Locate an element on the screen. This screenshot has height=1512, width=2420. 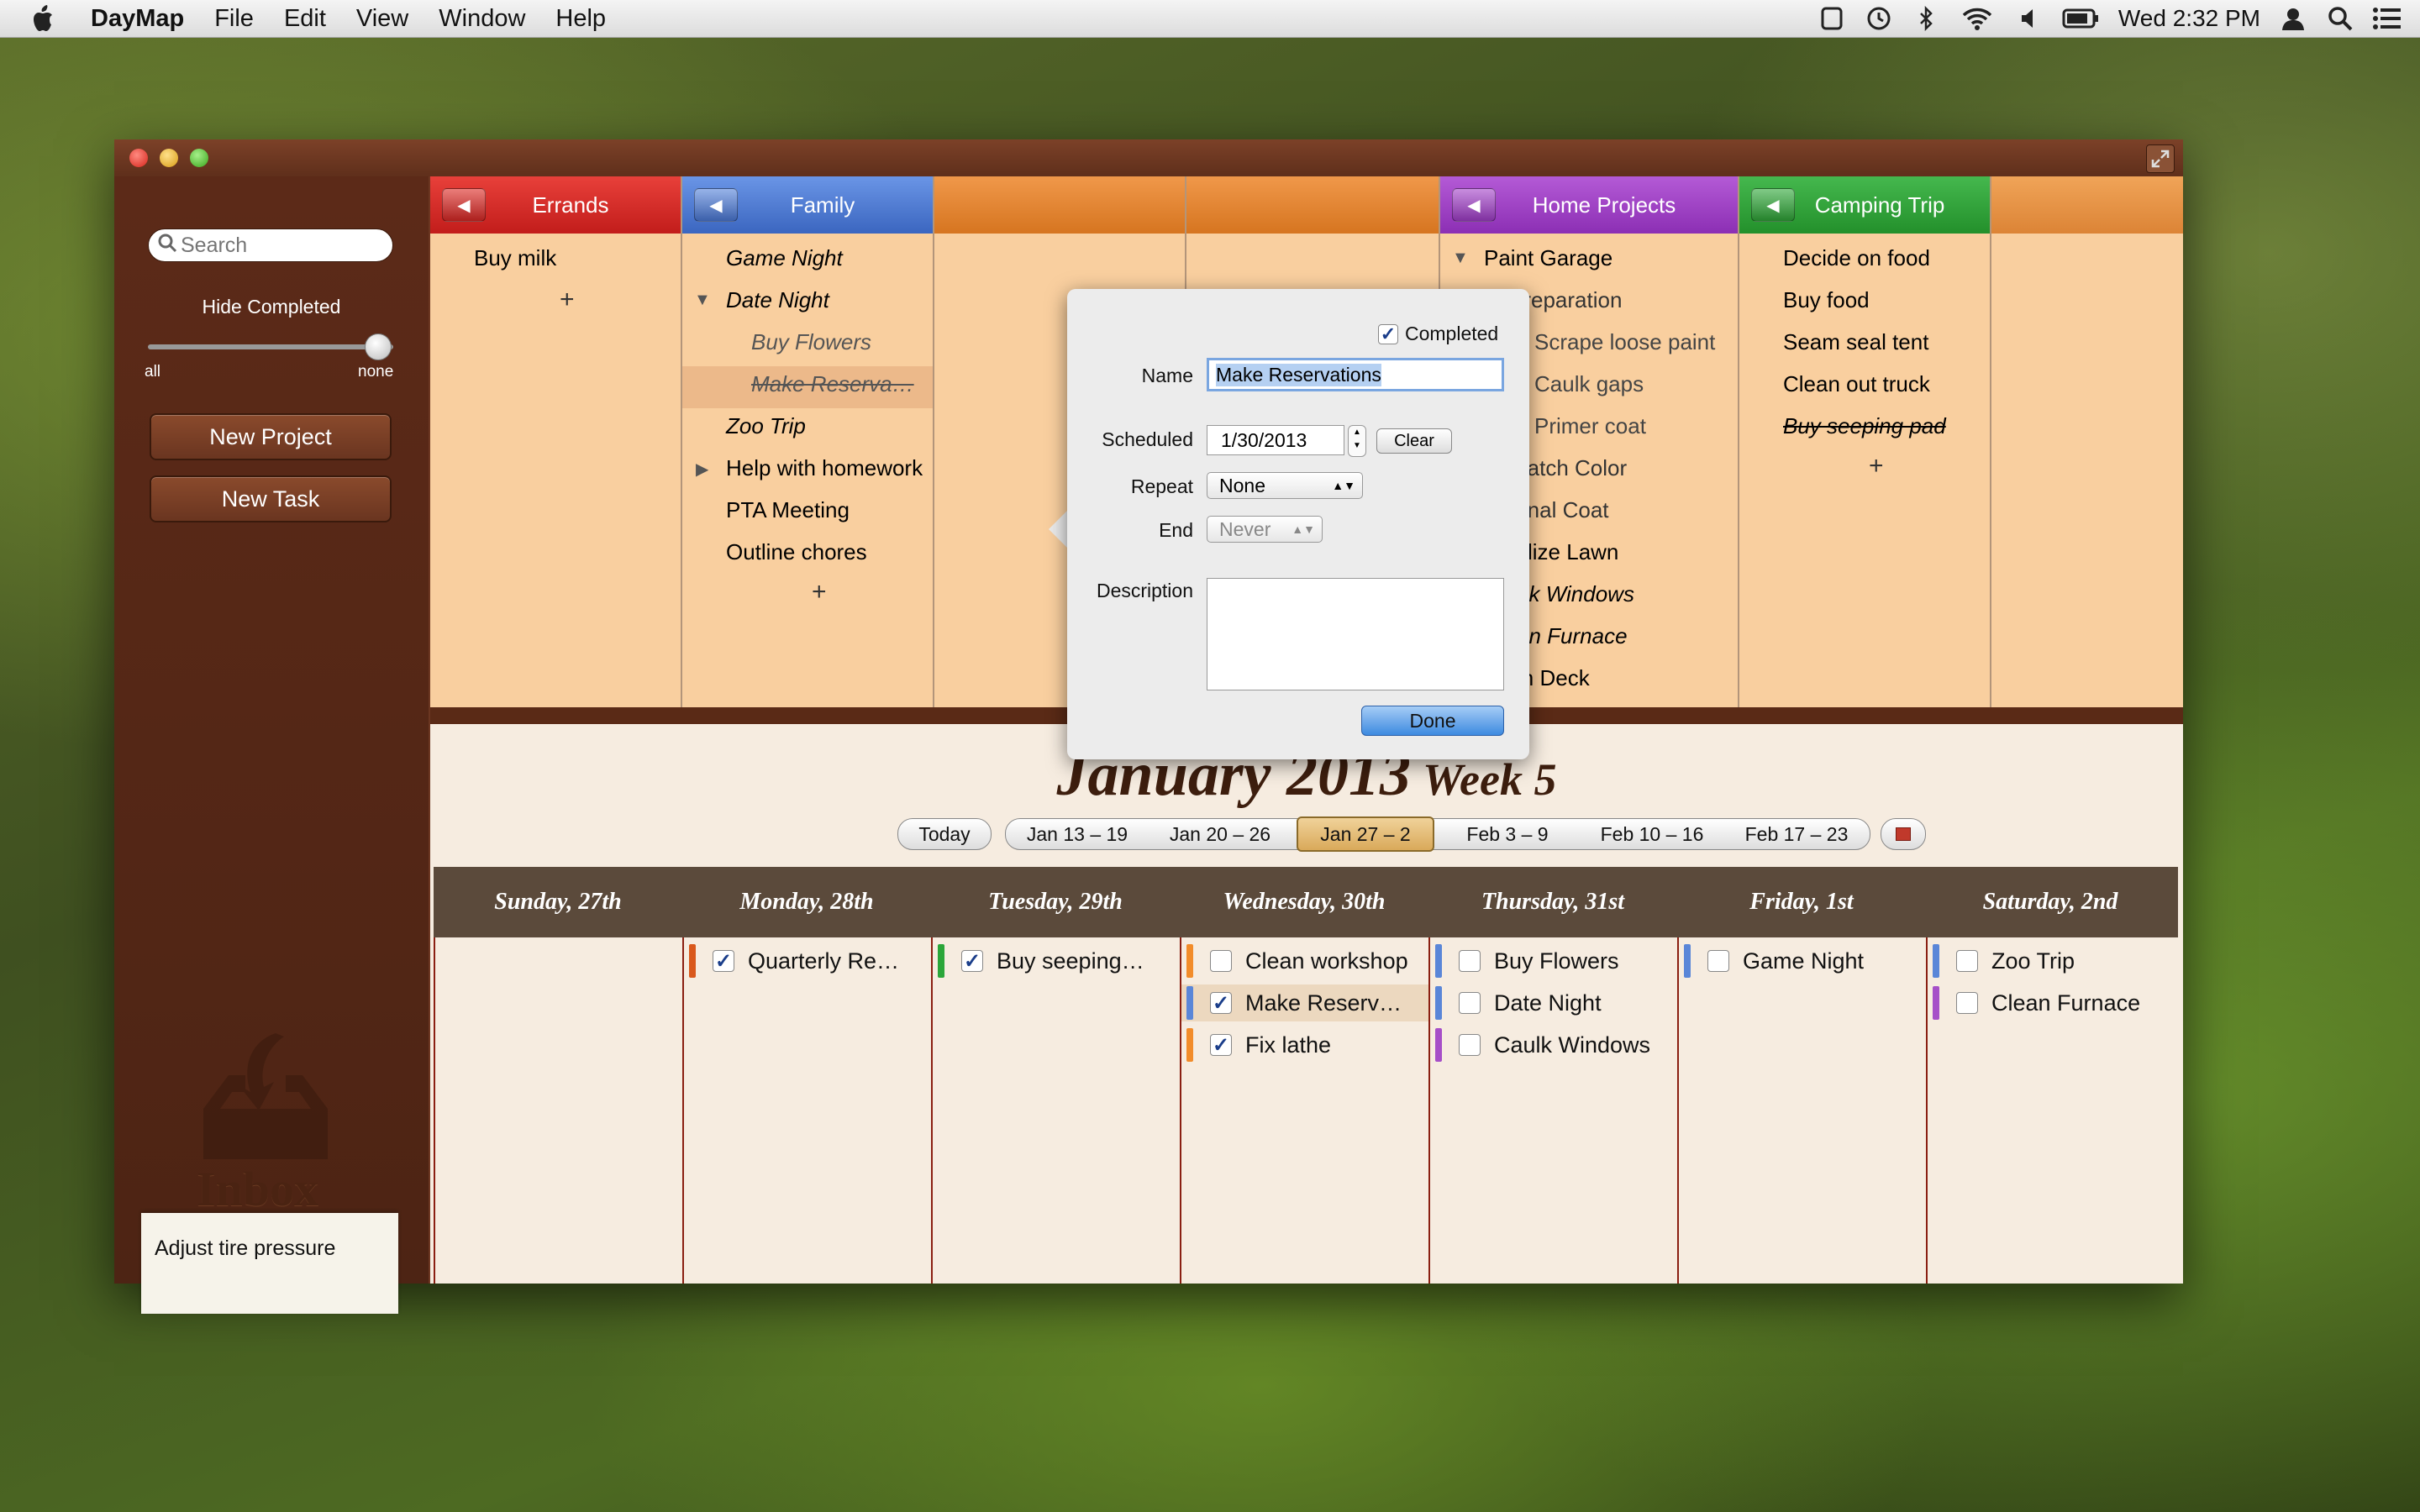
calendar-picker-button is located at coordinates (1904, 834).